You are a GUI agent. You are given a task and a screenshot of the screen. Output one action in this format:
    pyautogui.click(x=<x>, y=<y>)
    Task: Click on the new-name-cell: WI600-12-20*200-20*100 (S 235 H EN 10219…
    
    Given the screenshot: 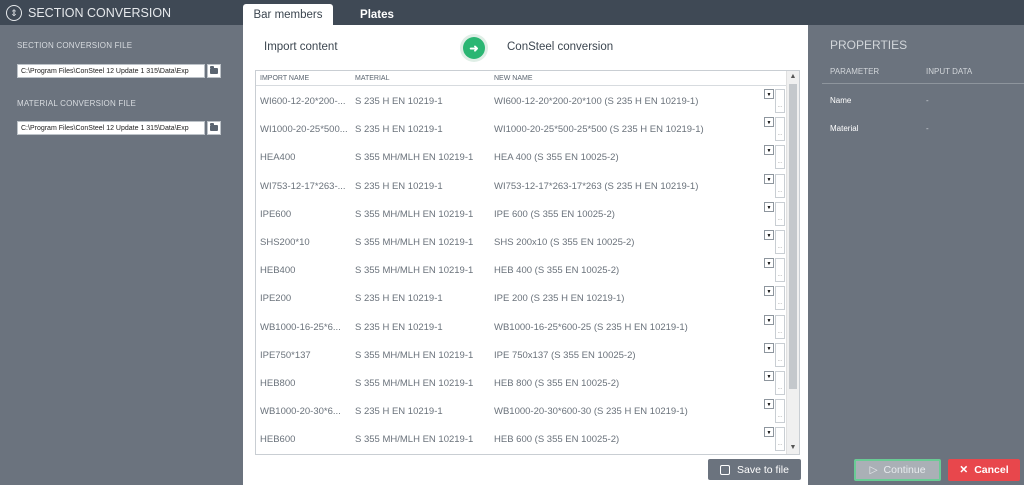 What is the action you would take?
    pyautogui.click(x=596, y=101)
    